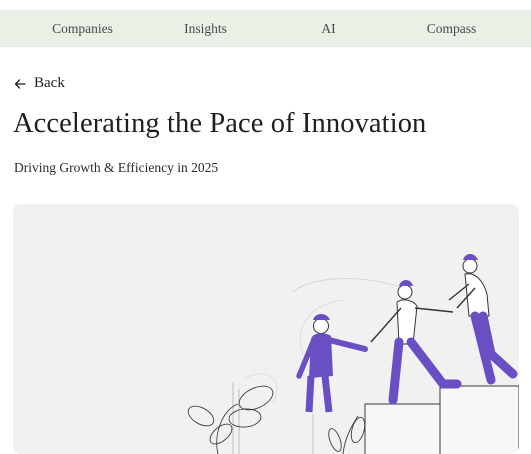 The image size is (531, 454). What do you see at coordinates (220, 123) in the screenshot?
I see `page-title: Accelerating the Pace of Innovation` at bounding box center [220, 123].